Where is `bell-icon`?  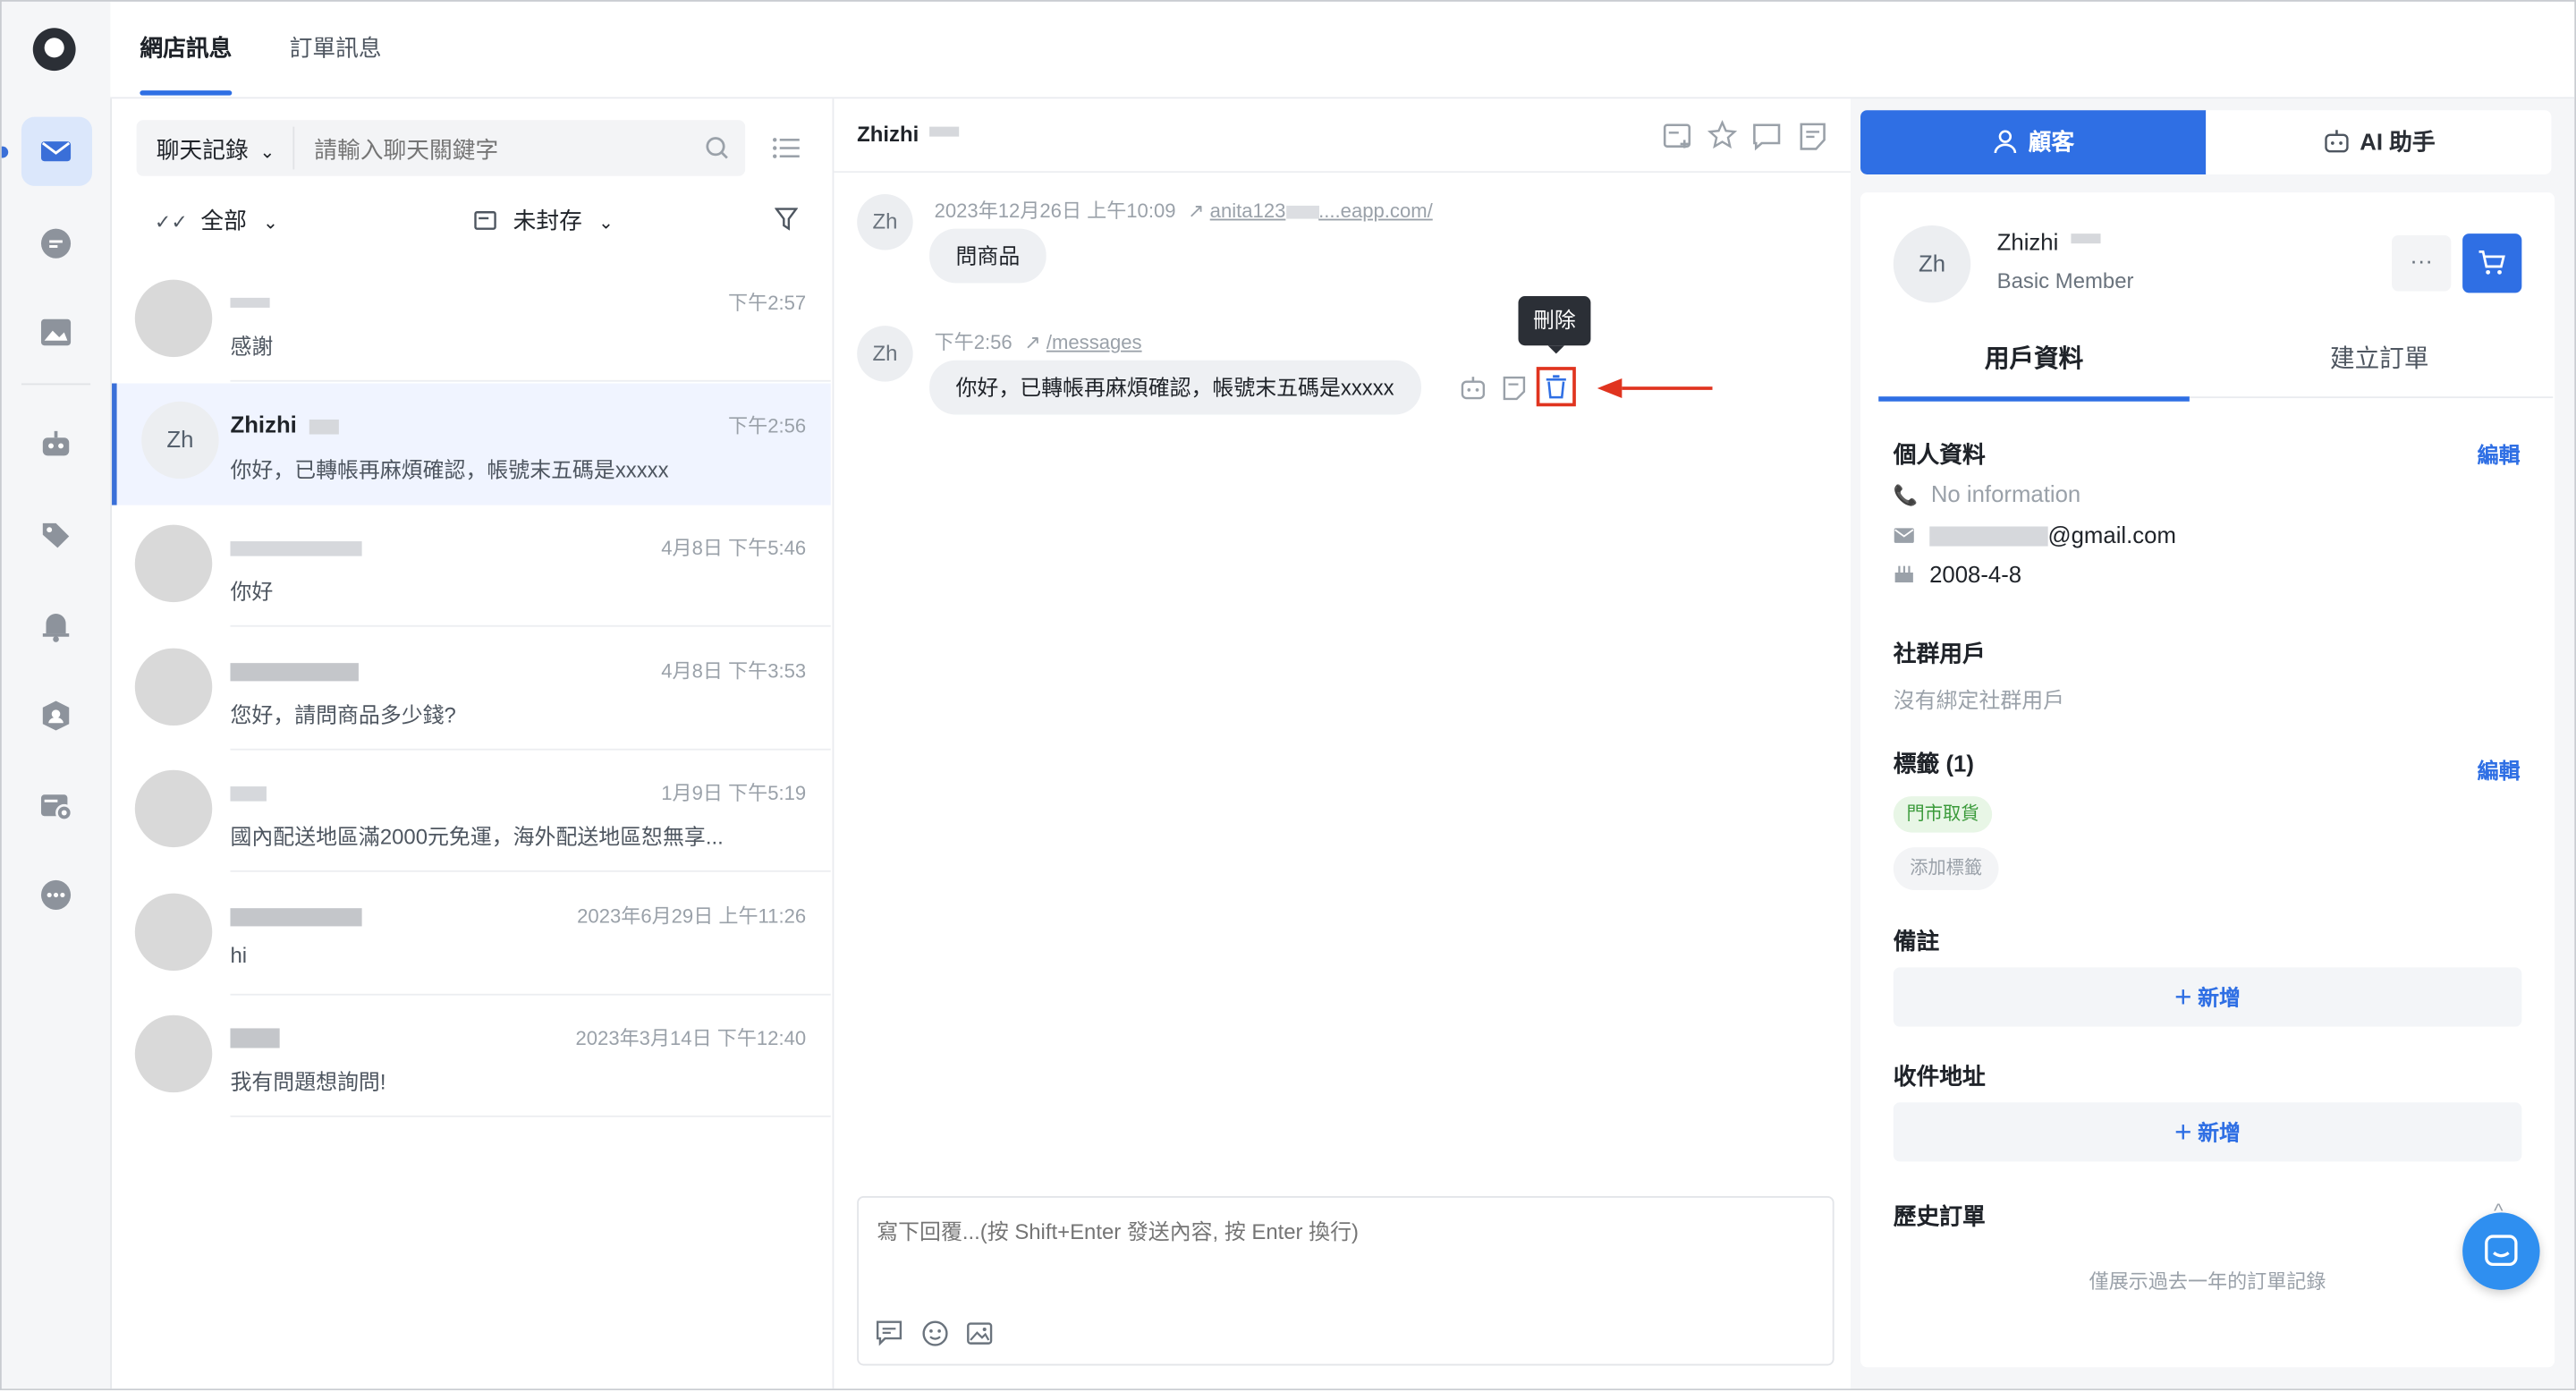
bell-icon is located at coordinates (55, 625).